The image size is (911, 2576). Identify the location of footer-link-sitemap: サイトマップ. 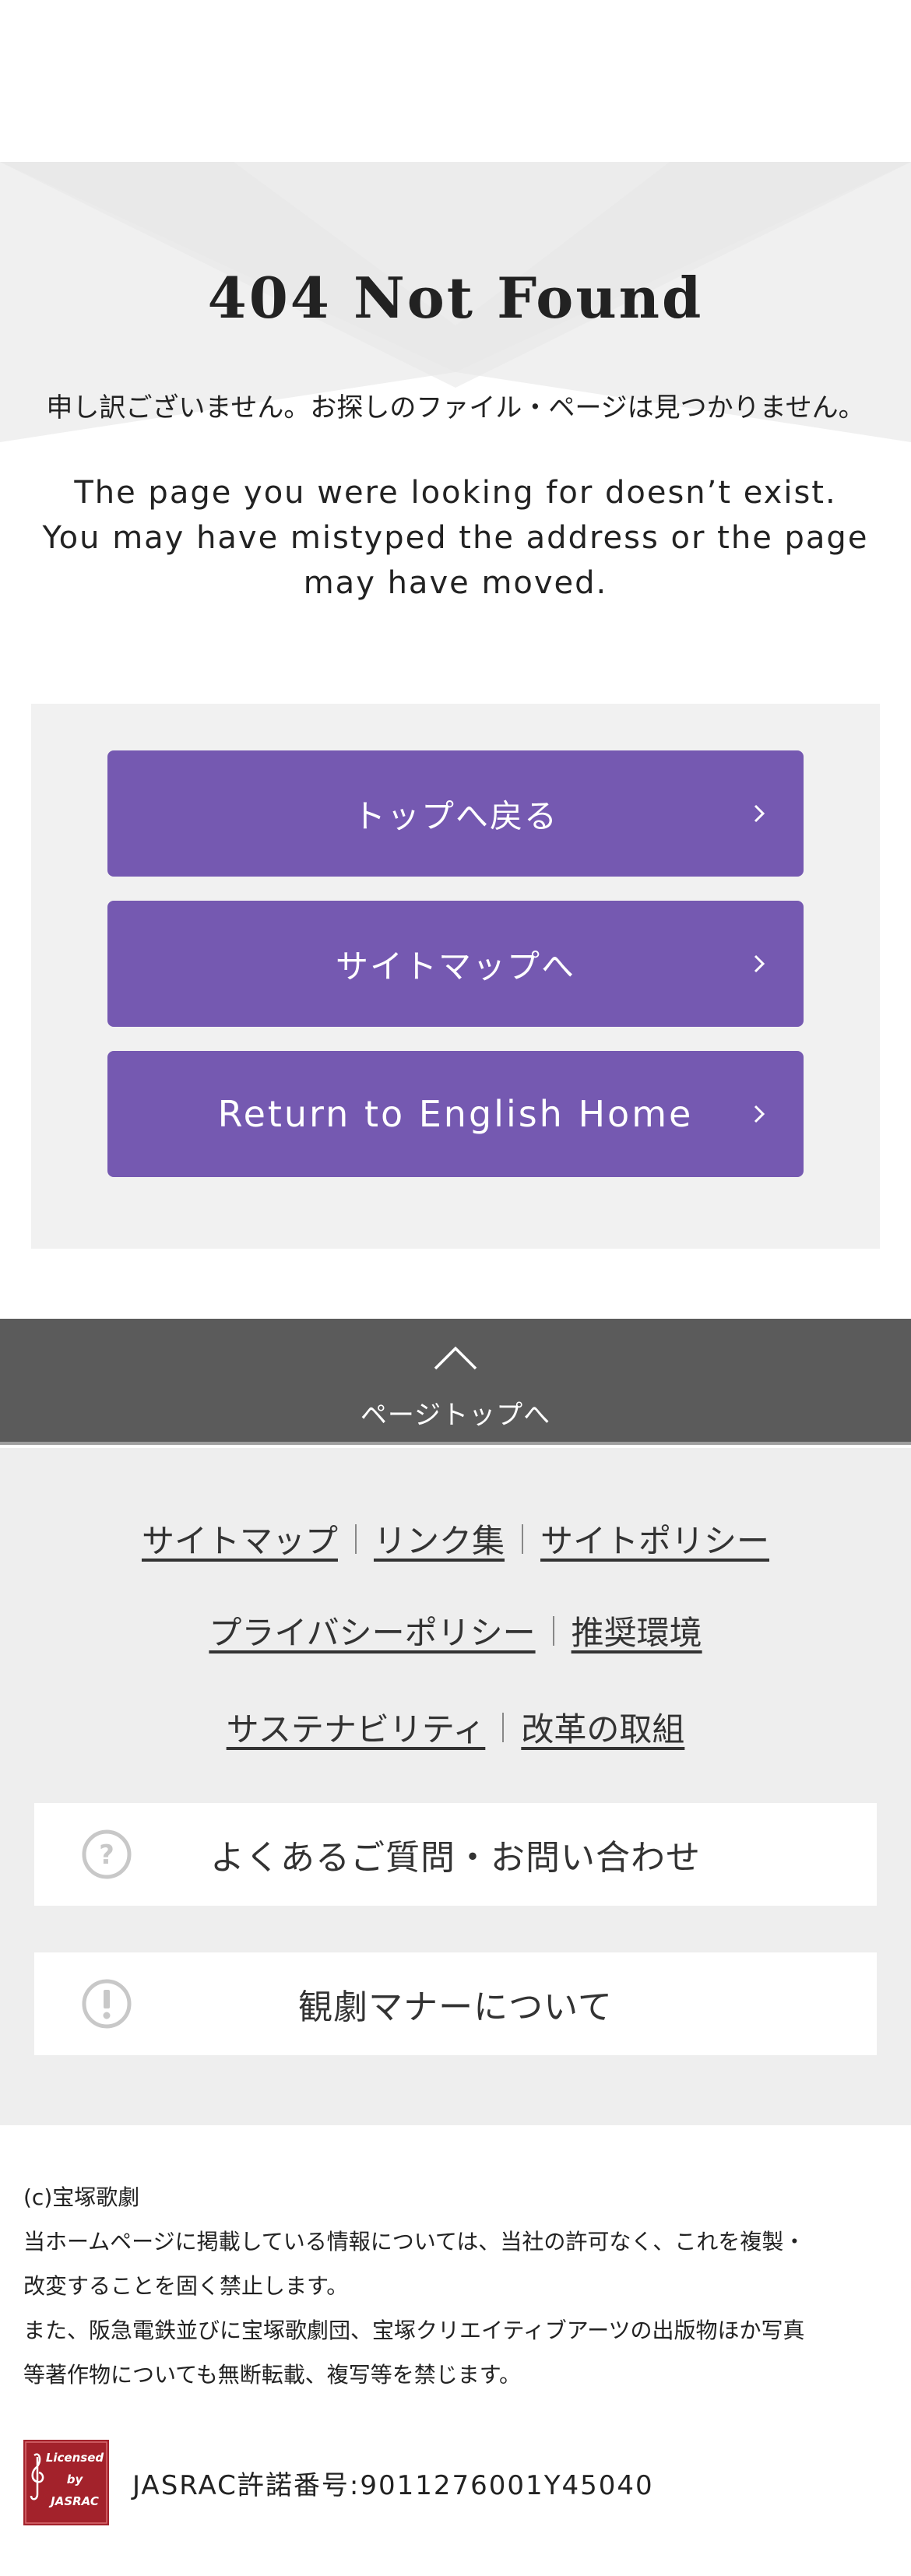
(240, 1538).